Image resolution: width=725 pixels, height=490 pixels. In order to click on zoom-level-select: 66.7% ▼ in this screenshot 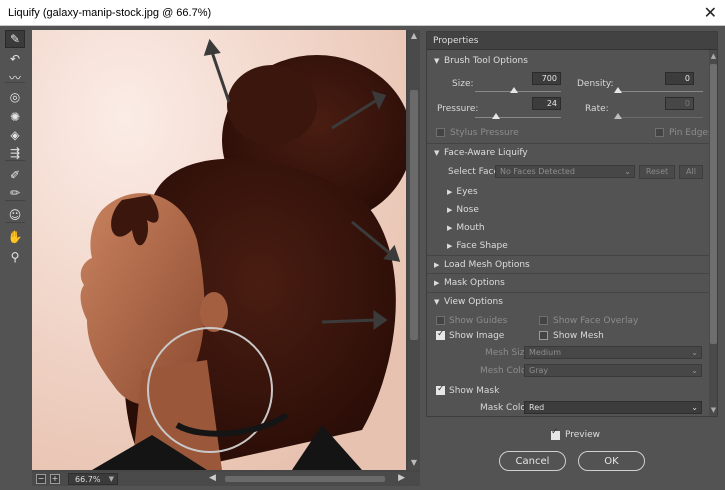, I will do `click(93, 479)`.